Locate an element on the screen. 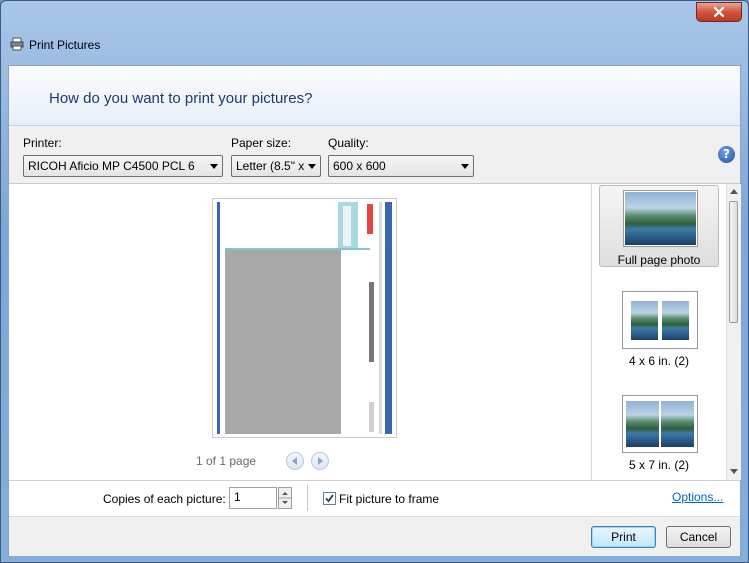  dialog-footer: Print Cancel is located at coordinates (374, 536).